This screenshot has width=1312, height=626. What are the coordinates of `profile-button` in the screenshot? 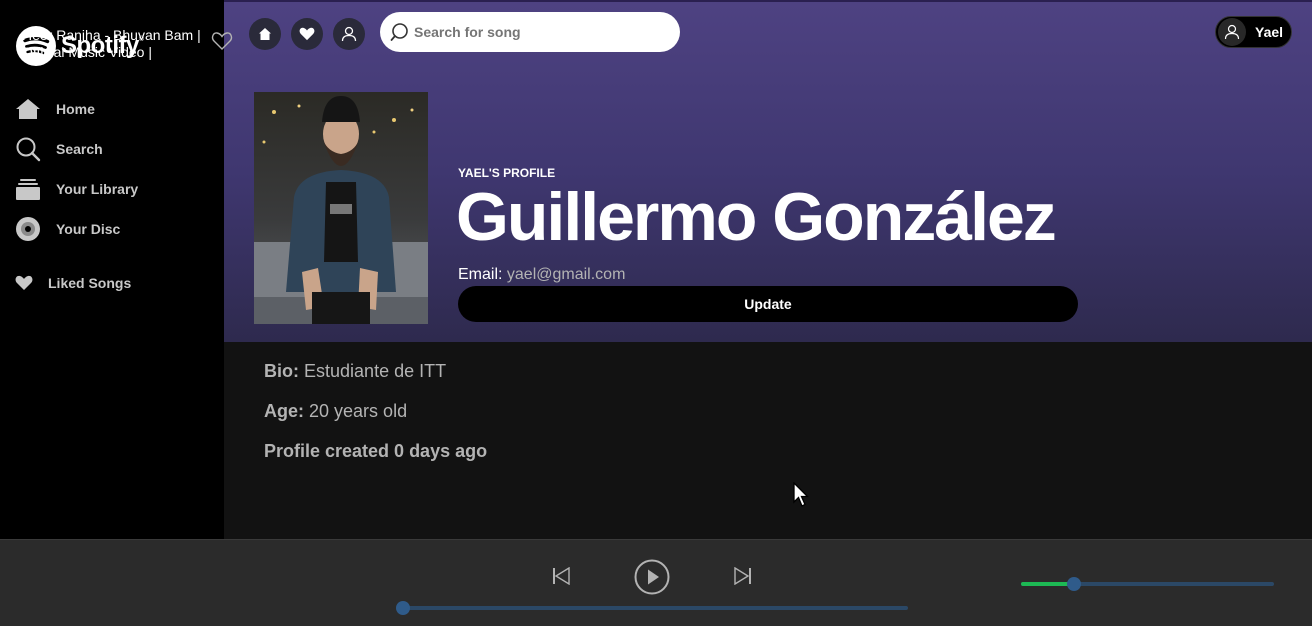 It's located at (349, 34).